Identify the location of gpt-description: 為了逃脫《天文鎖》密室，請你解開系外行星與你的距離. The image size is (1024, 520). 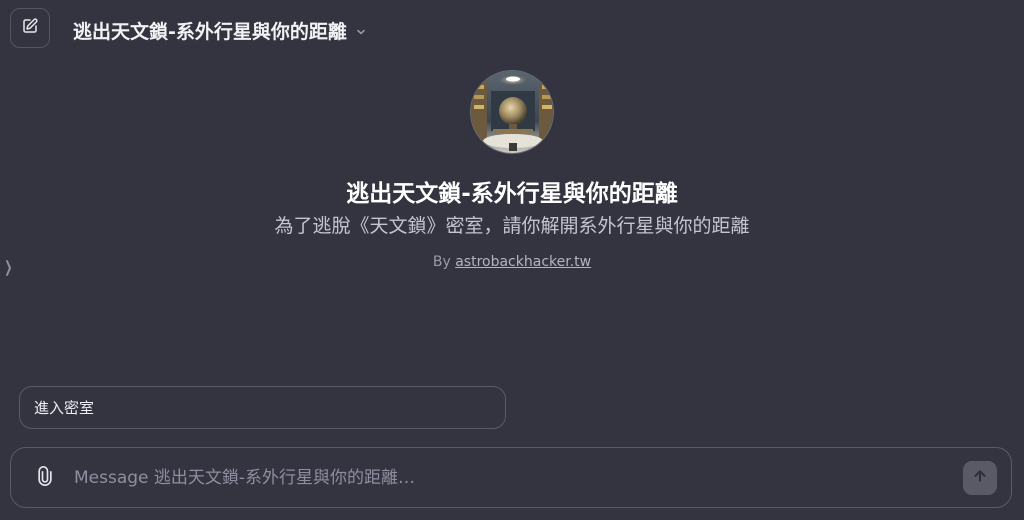
(512, 226).